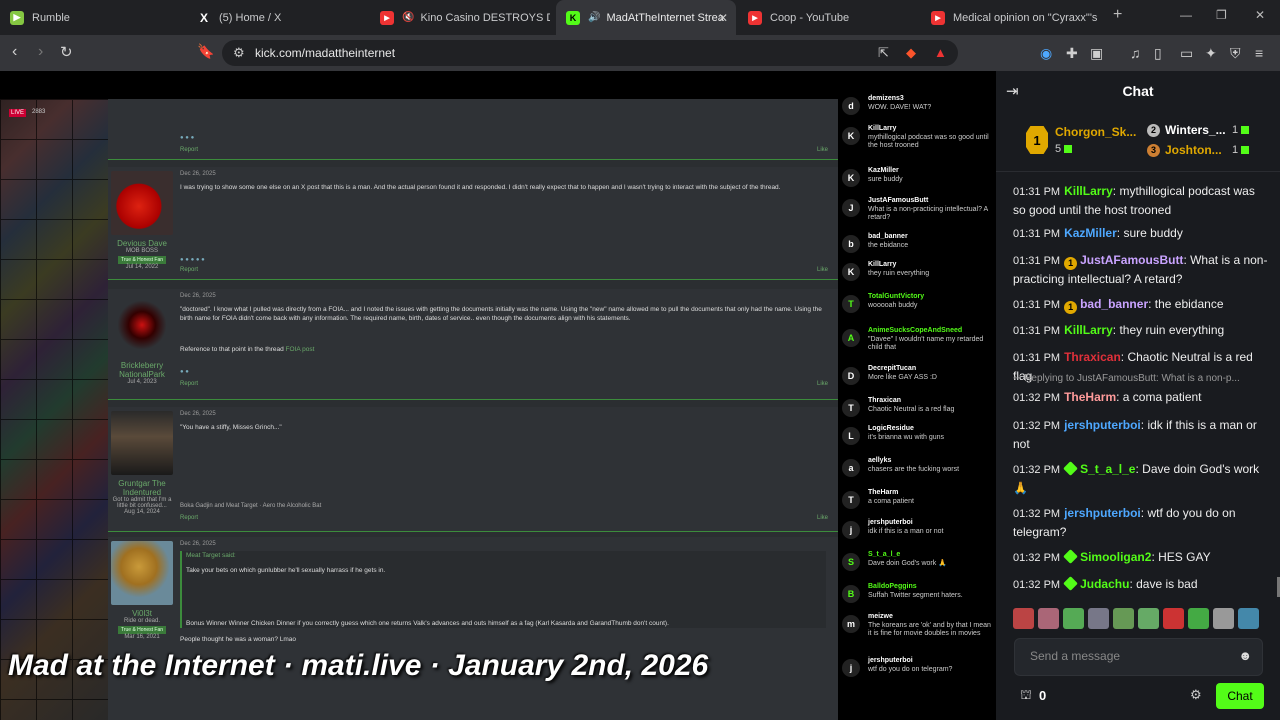  Describe the element at coordinates (851, 376) in the screenshot. I see `avatar: D` at that location.